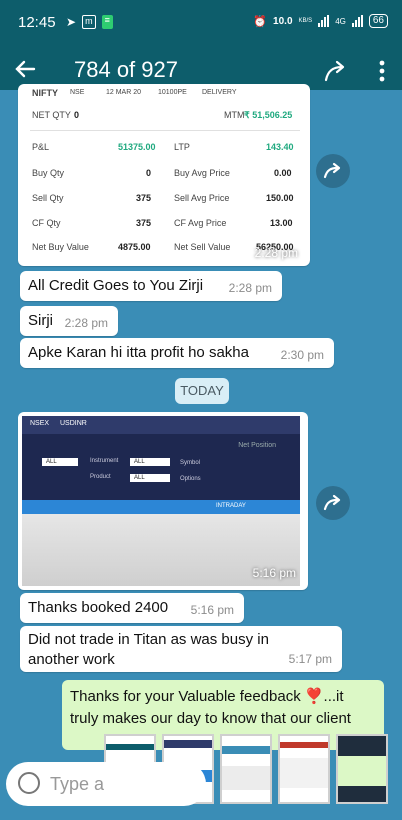 The image size is (402, 820). I want to click on divider, so click(165, 130).